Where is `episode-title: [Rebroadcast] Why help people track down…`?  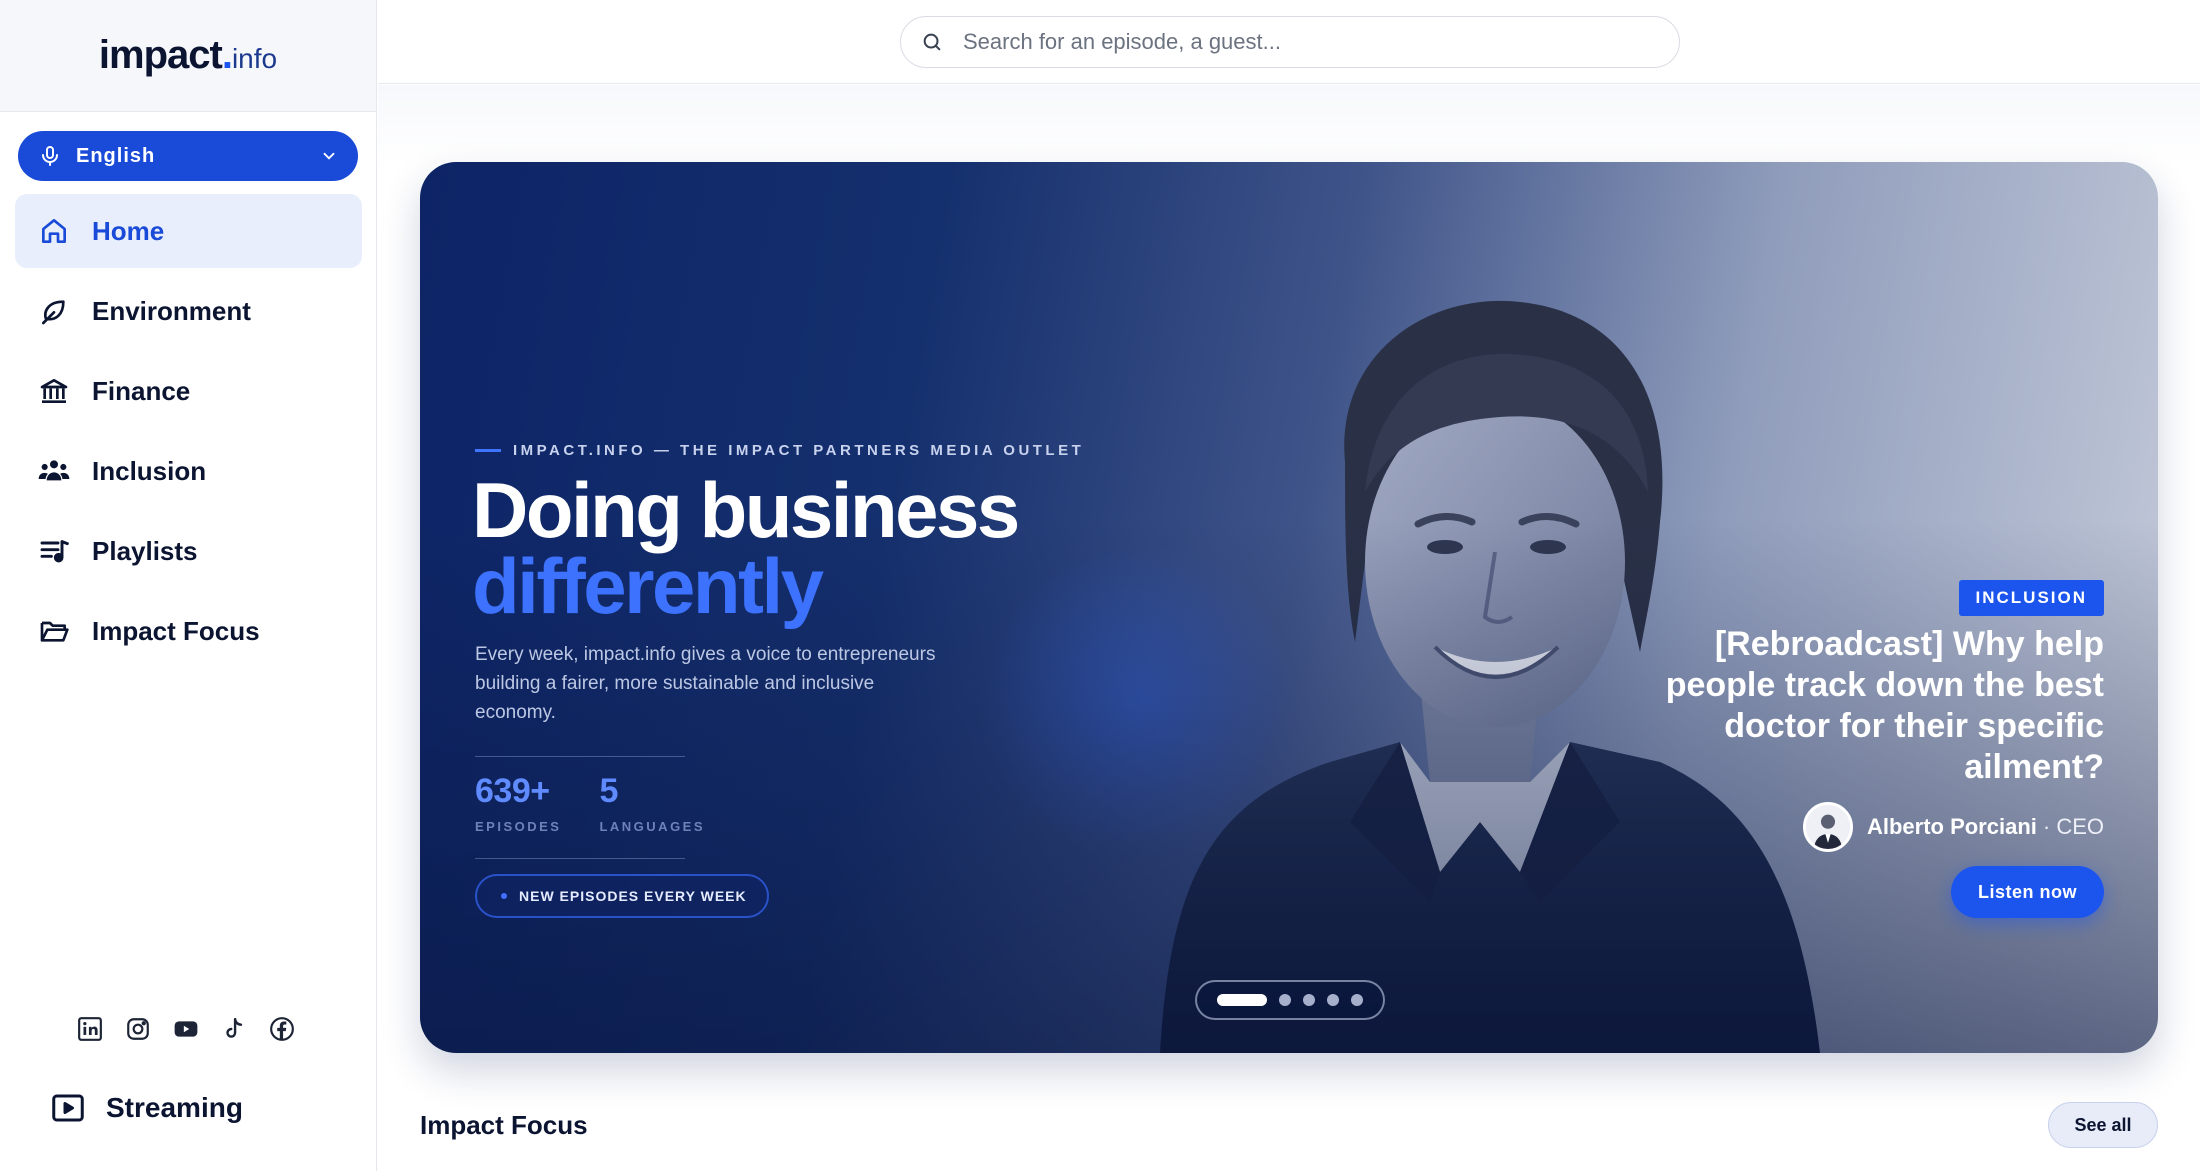 episode-title: [Rebroadcast] Why help people track down… is located at coordinates (1854, 706).